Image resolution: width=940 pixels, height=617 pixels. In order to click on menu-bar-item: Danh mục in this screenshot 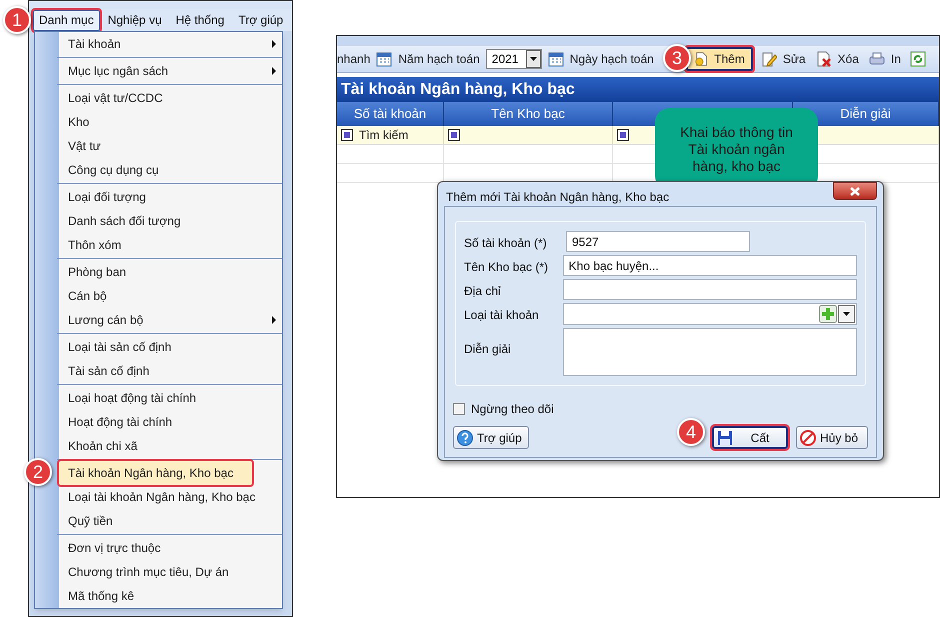, I will do `click(66, 20)`.